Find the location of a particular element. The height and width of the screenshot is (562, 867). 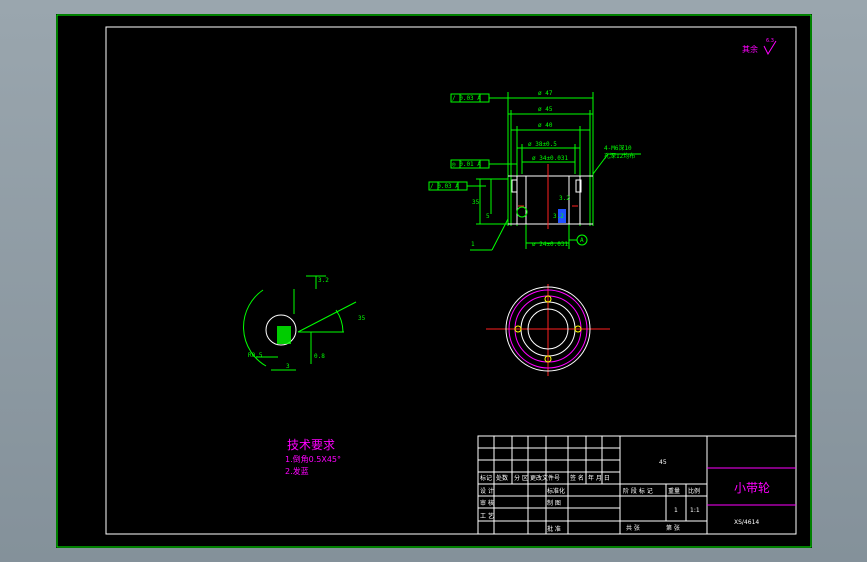

dim-len-h: 35 is located at coordinates (476, 202).